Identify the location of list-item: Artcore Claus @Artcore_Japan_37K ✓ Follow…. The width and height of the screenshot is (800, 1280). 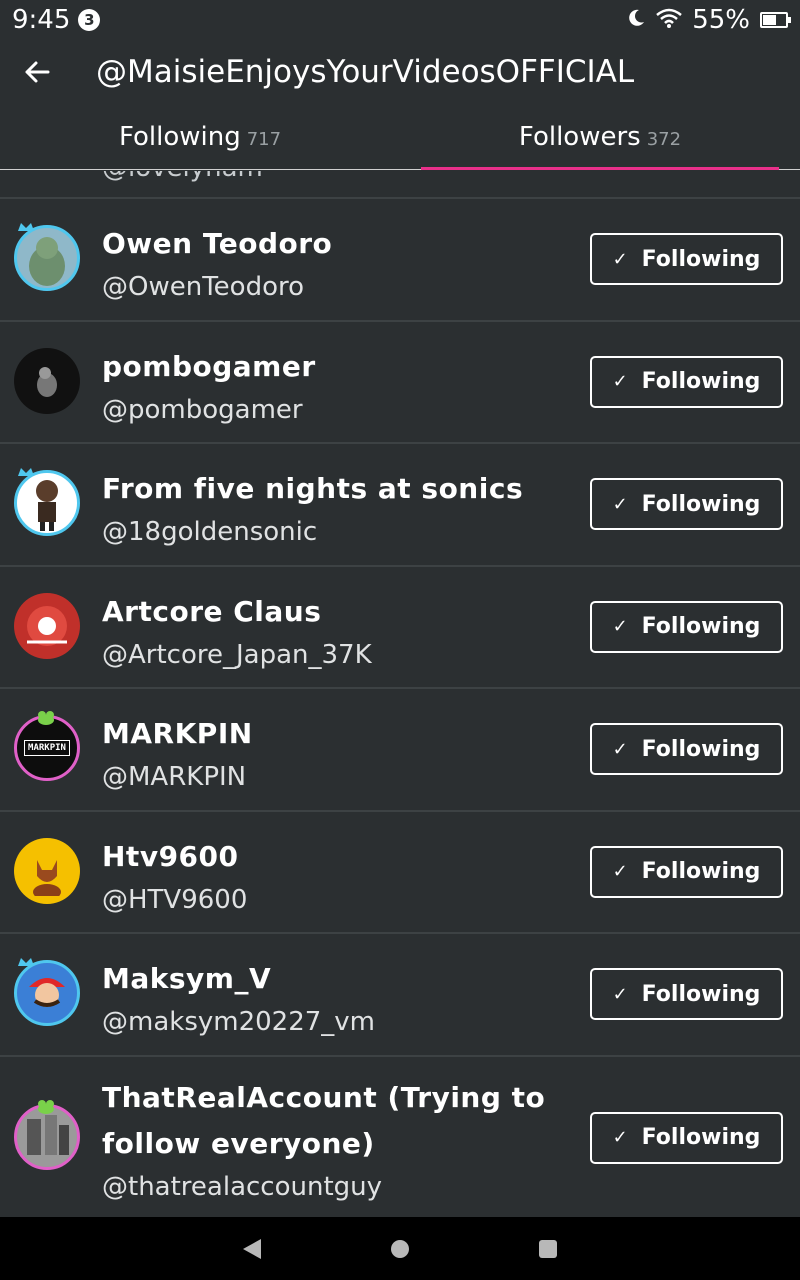
(400, 628).